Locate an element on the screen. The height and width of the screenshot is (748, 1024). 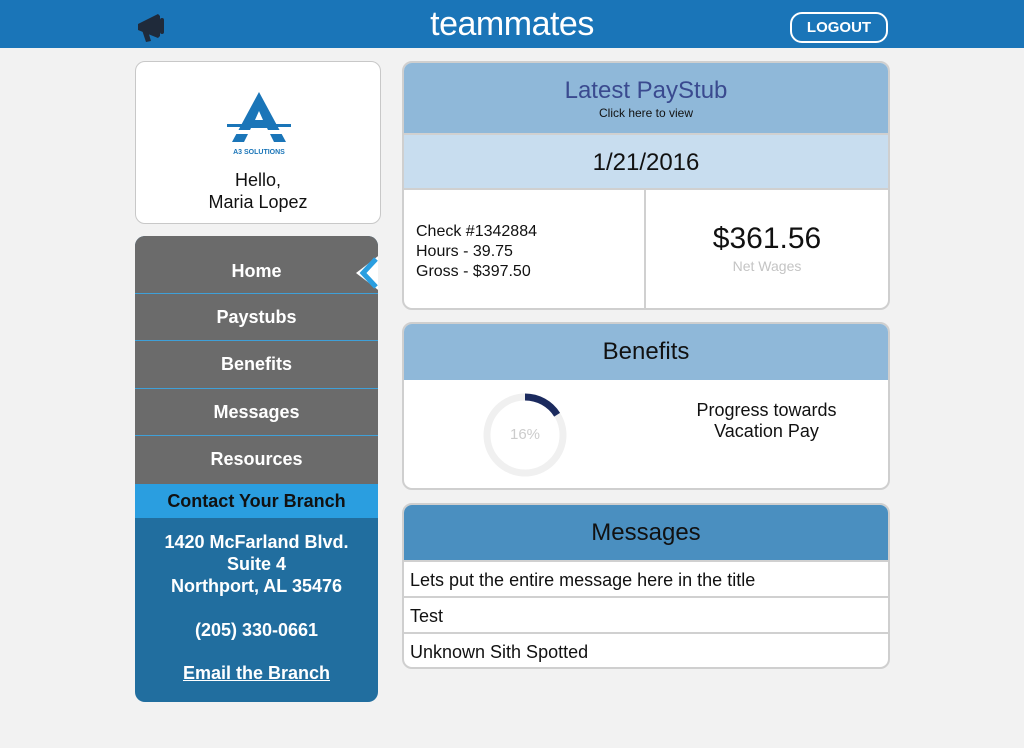
user-name: Maria Lopez is located at coordinates (258, 202).